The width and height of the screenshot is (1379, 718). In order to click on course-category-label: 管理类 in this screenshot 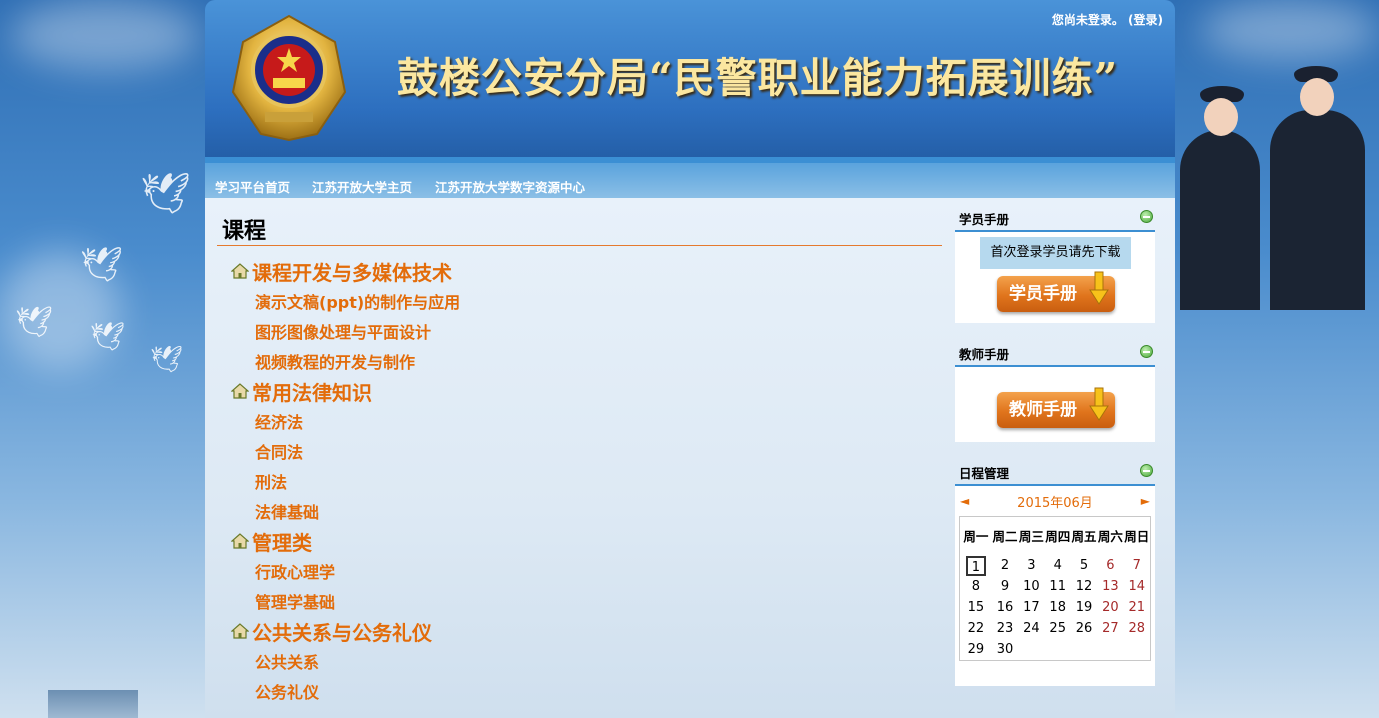, I will do `click(282, 542)`.